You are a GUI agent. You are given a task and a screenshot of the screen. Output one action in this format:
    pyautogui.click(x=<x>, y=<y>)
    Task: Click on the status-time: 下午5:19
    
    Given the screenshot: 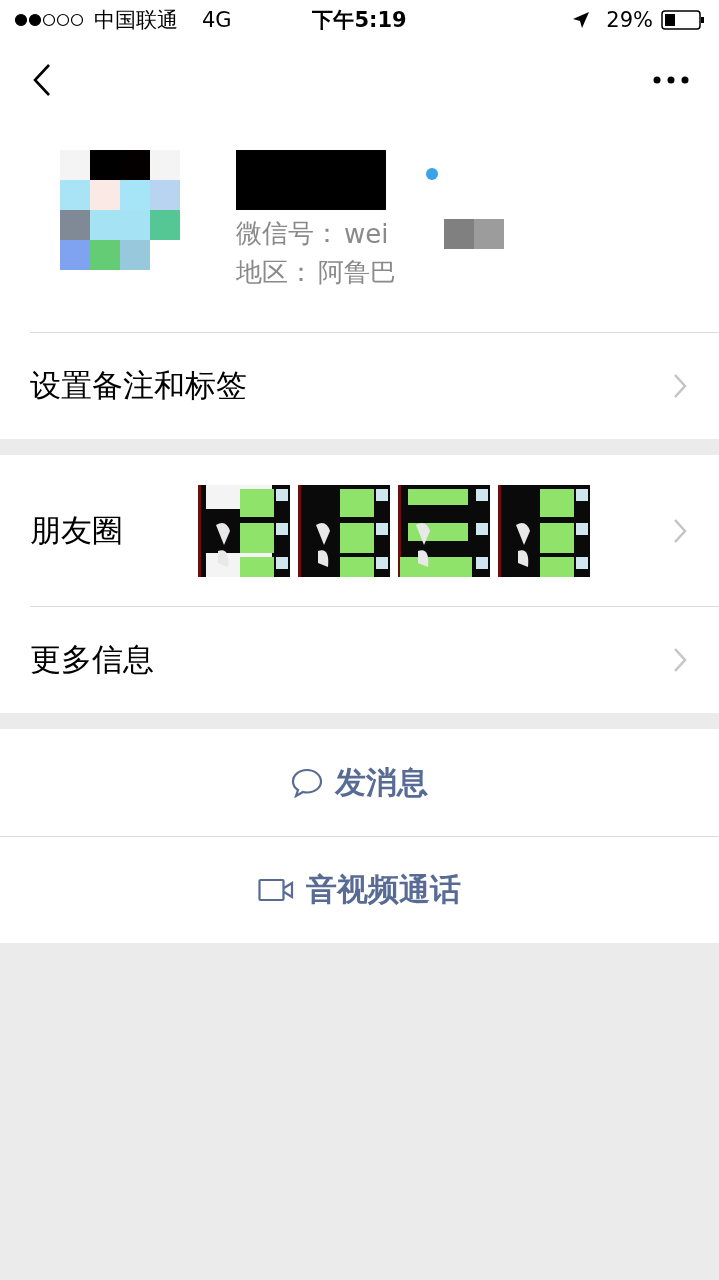 What is the action you would take?
    pyautogui.click(x=359, y=20)
    